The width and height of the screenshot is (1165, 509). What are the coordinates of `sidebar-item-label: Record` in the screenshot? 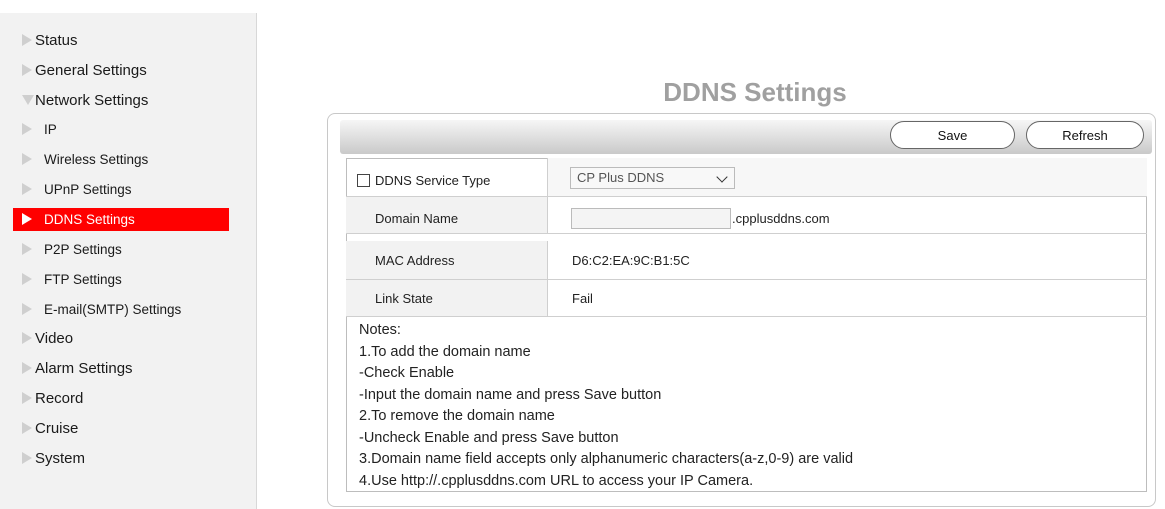 It's located at (59, 398).